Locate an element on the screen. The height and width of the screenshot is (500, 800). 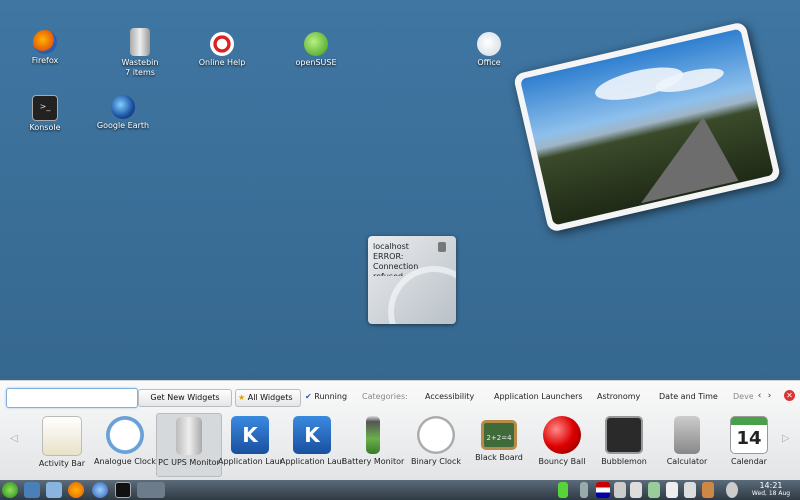
widgets-scroll-left-icon: ◁ is located at coordinates (14, 438).